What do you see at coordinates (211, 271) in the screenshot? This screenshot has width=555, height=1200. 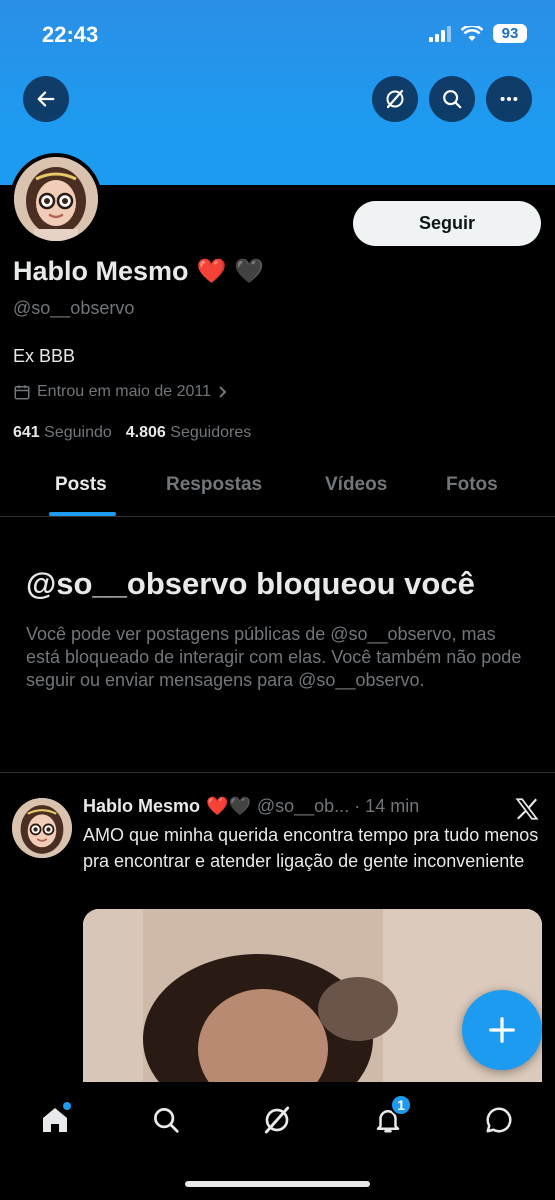 I see `heart-red-icon: ❤️` at bounding box center [211, 271].